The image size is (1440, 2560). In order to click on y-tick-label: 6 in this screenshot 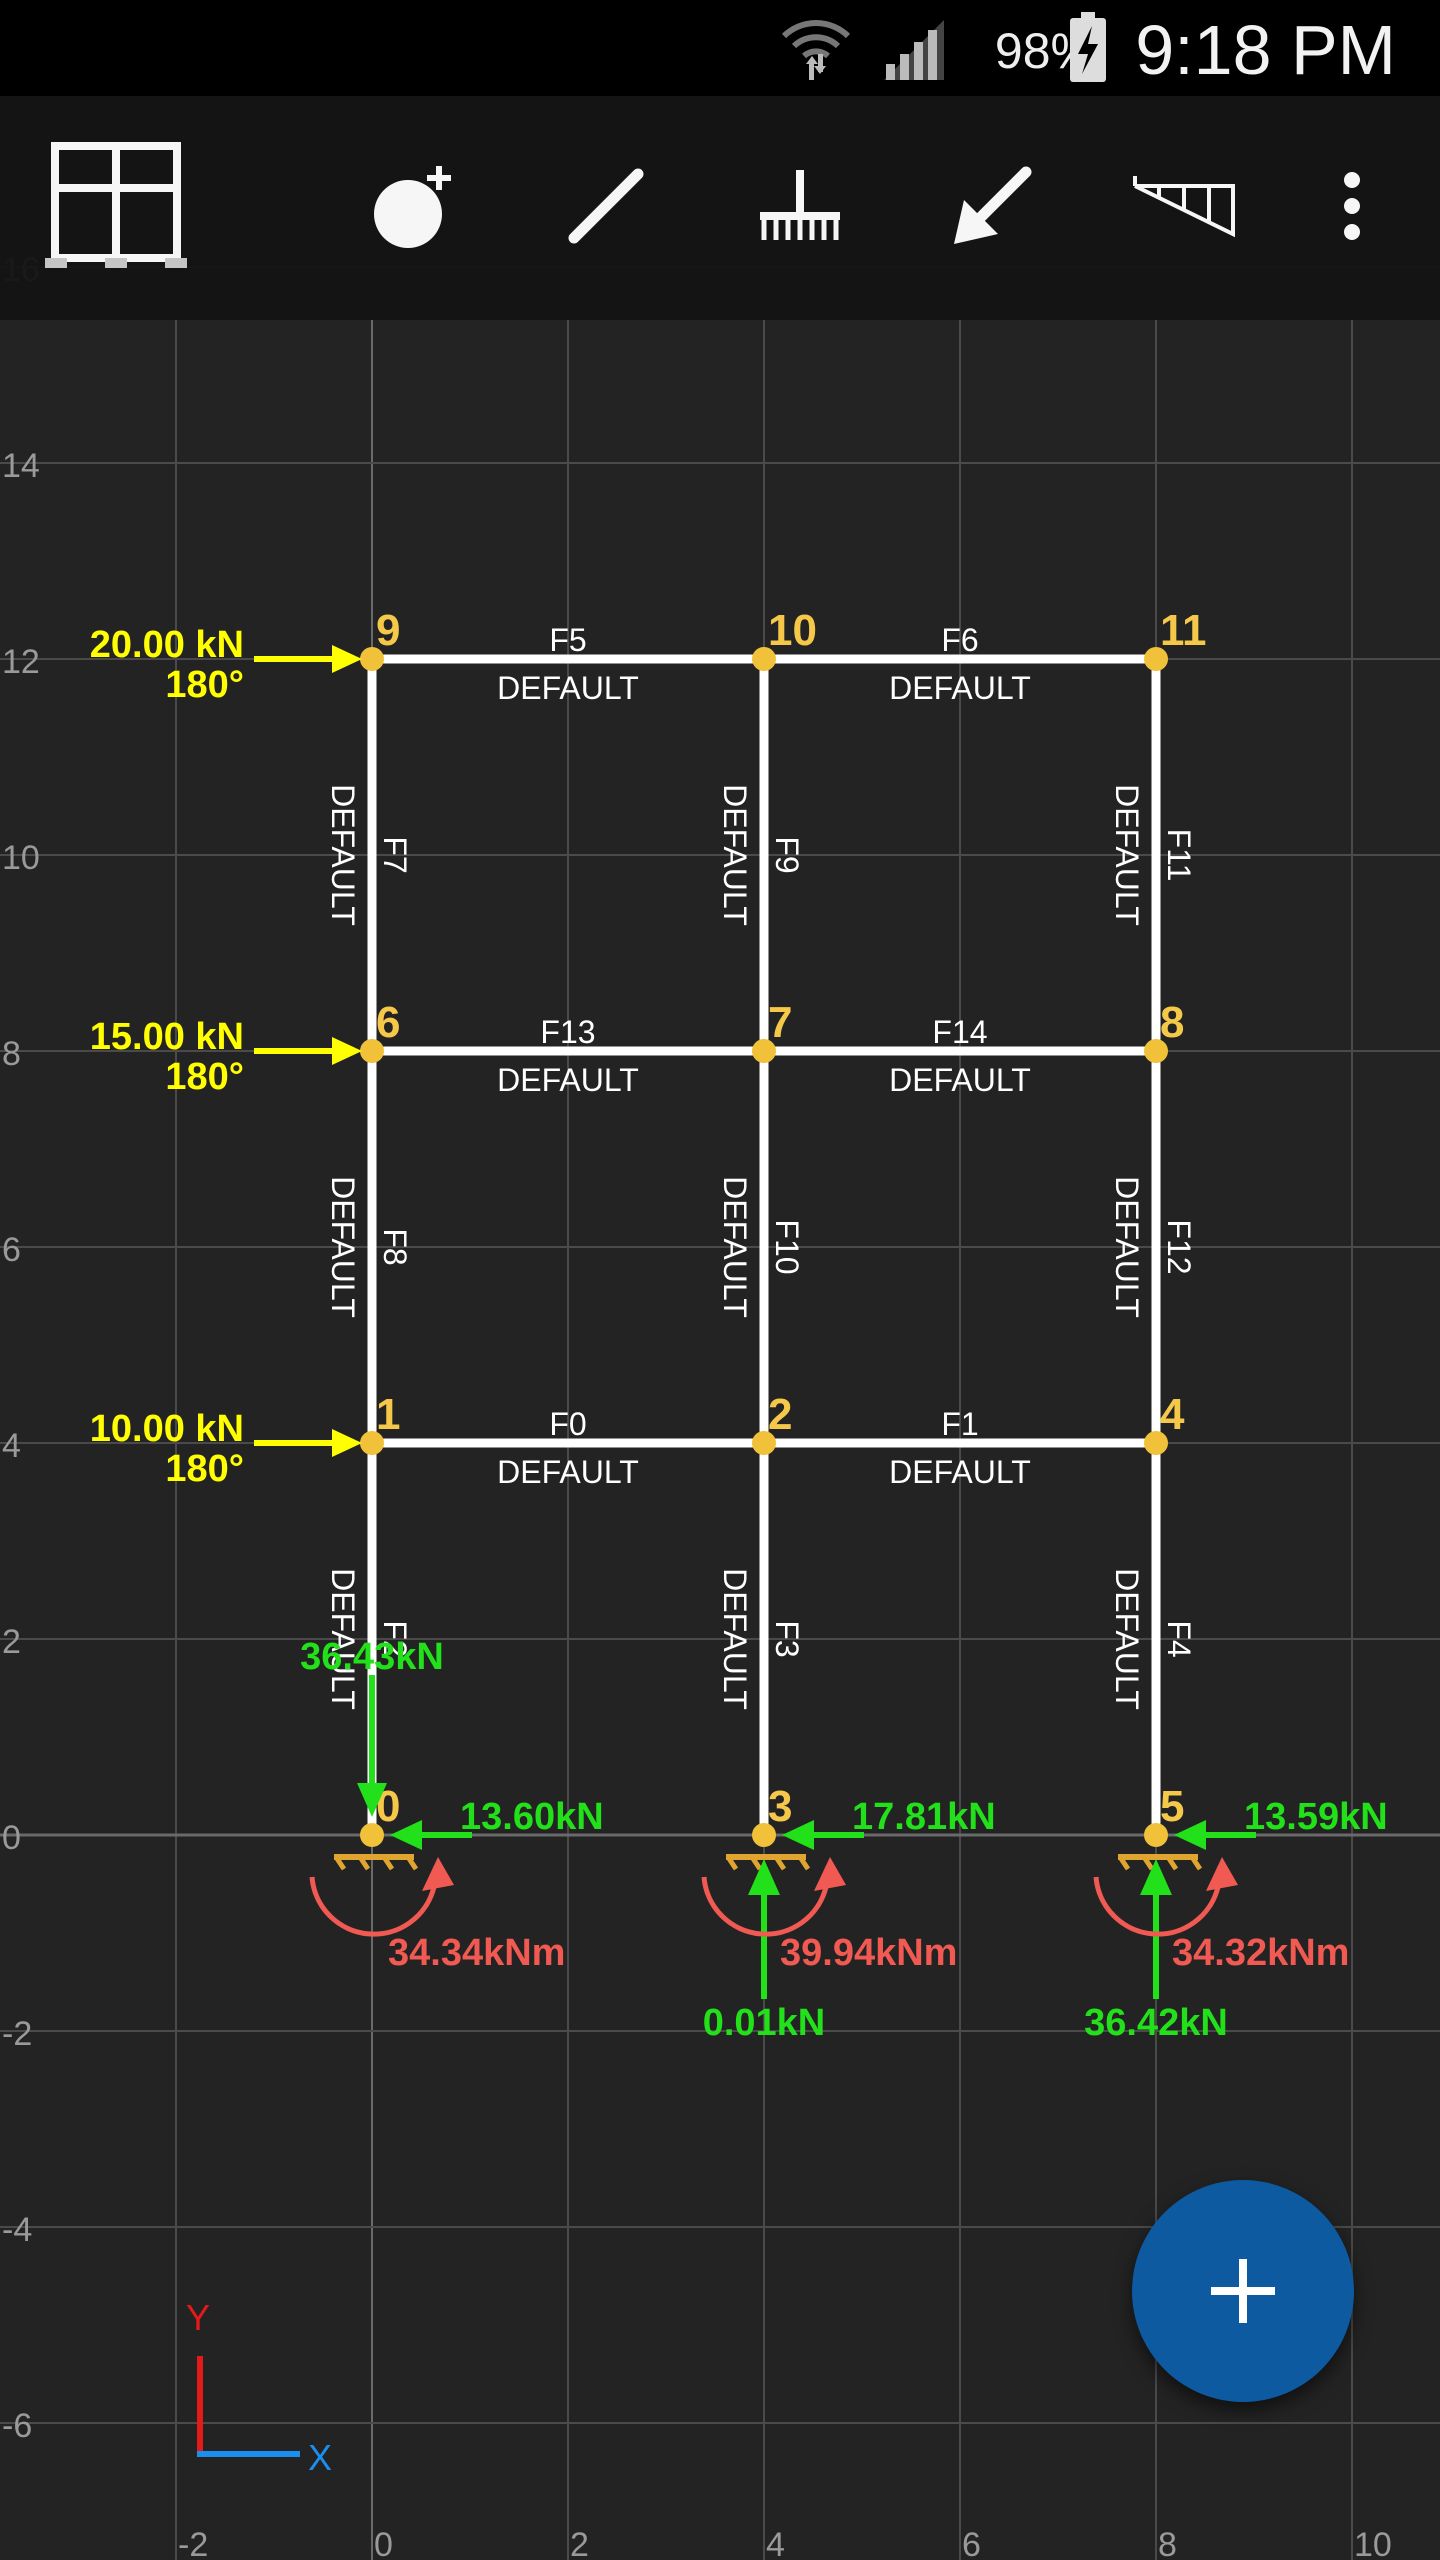, I will do `click(11, 1250)`.